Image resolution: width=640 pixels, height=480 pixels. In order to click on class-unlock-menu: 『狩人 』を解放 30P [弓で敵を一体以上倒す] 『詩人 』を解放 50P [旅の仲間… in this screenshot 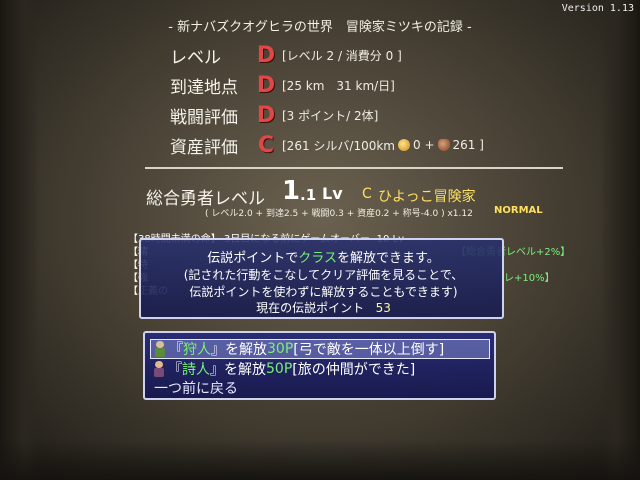, I will do `click(319, 365)`.